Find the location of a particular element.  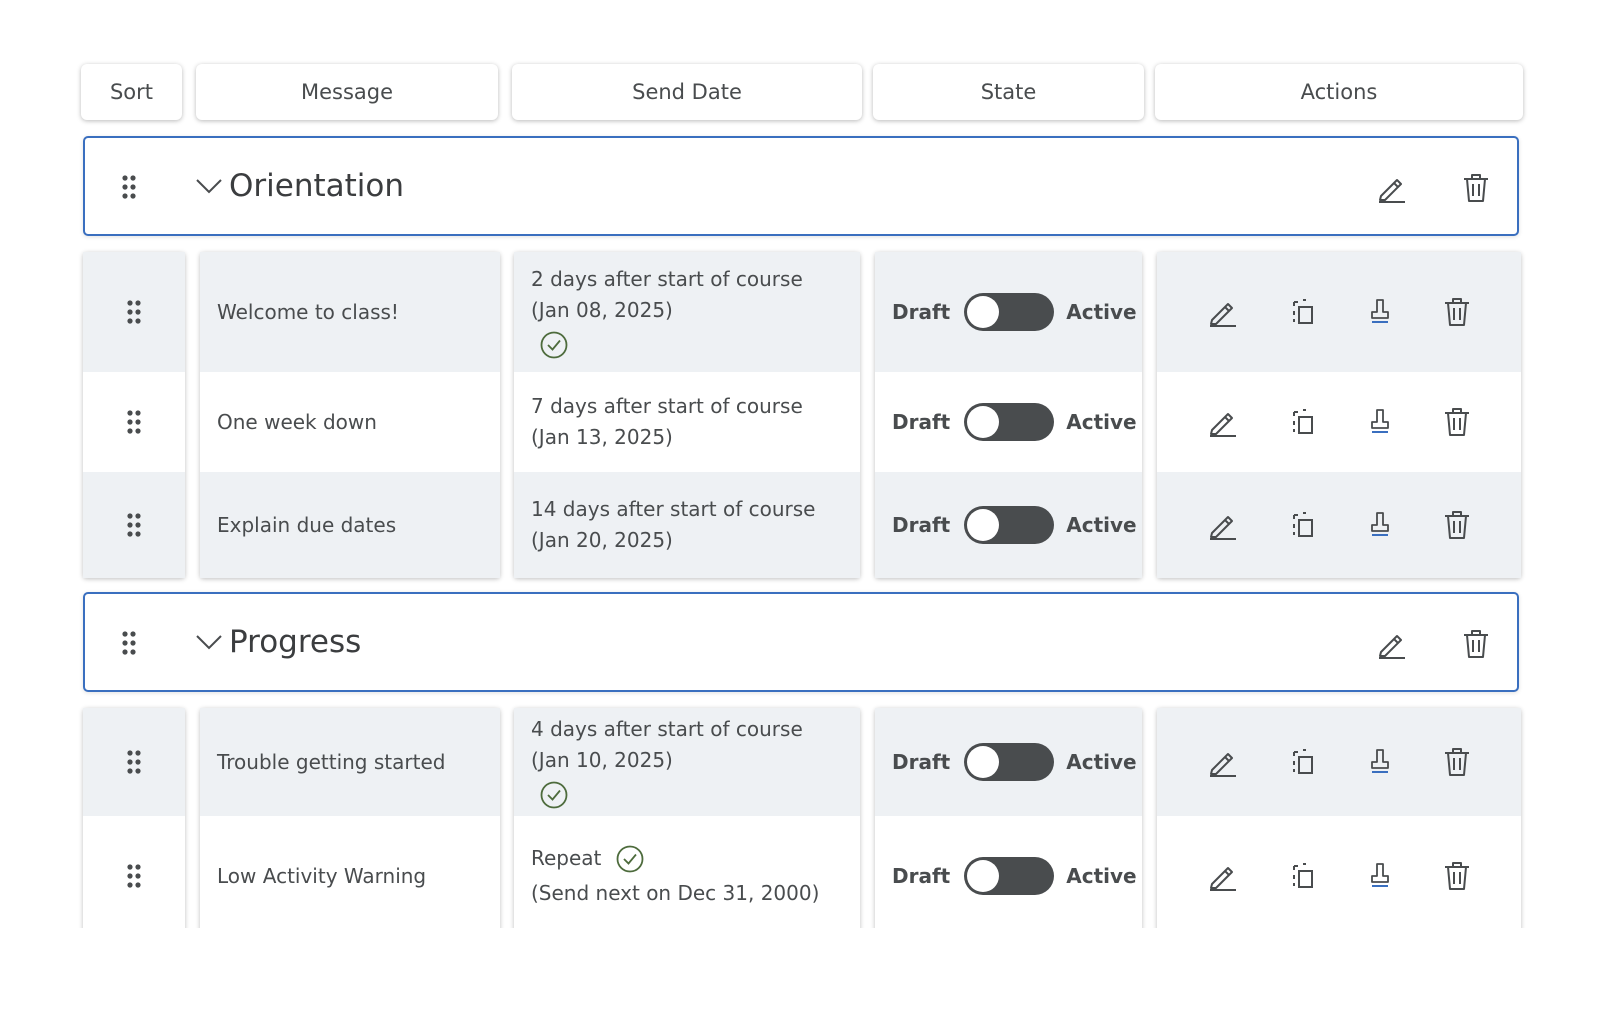

message-cell: Explain due dates is located at coordinates (350, 525).